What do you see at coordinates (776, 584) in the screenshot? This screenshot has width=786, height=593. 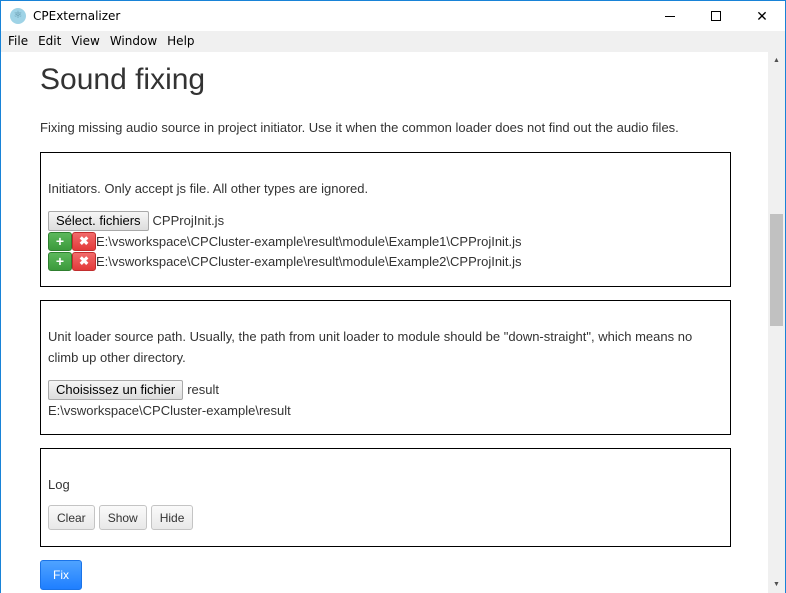 I see `scroll-down-arrow-icon: ▼` at bounding box center [776, 584].